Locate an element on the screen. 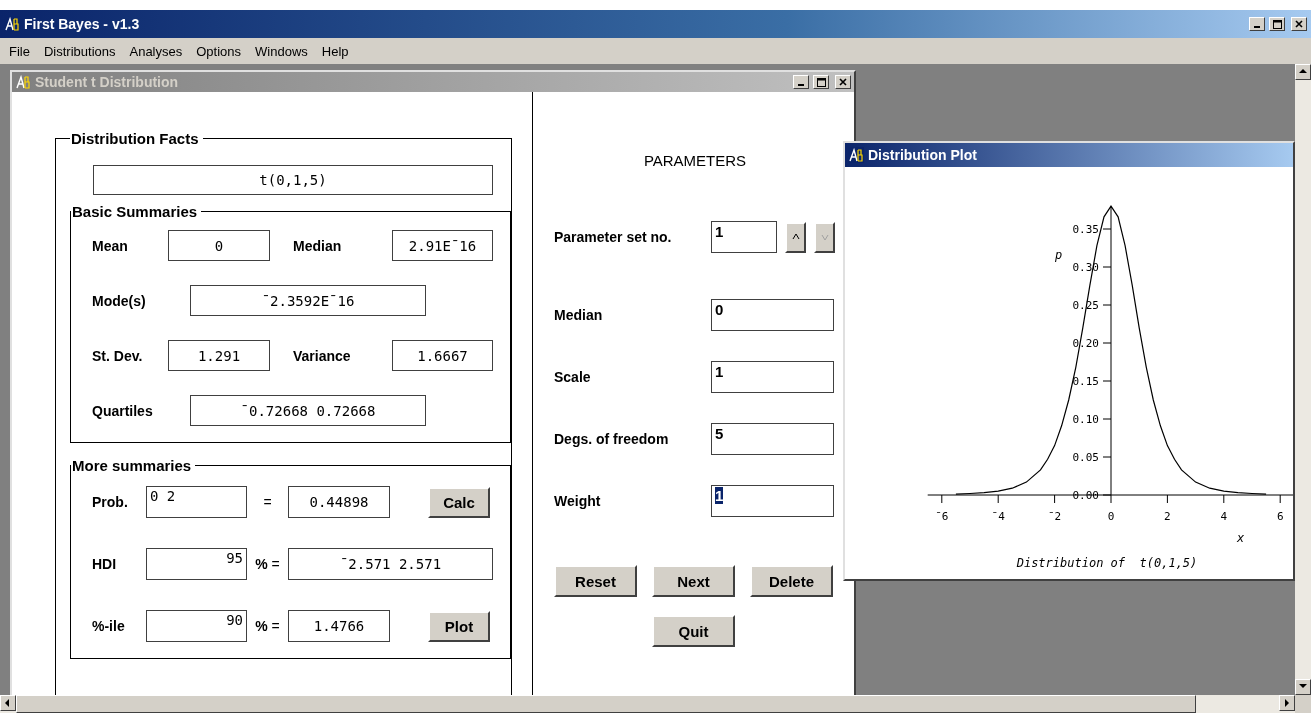 The height and width of the screenshot is (713, 1311). tick-label: 6 is located at coordinates (1280, 516).